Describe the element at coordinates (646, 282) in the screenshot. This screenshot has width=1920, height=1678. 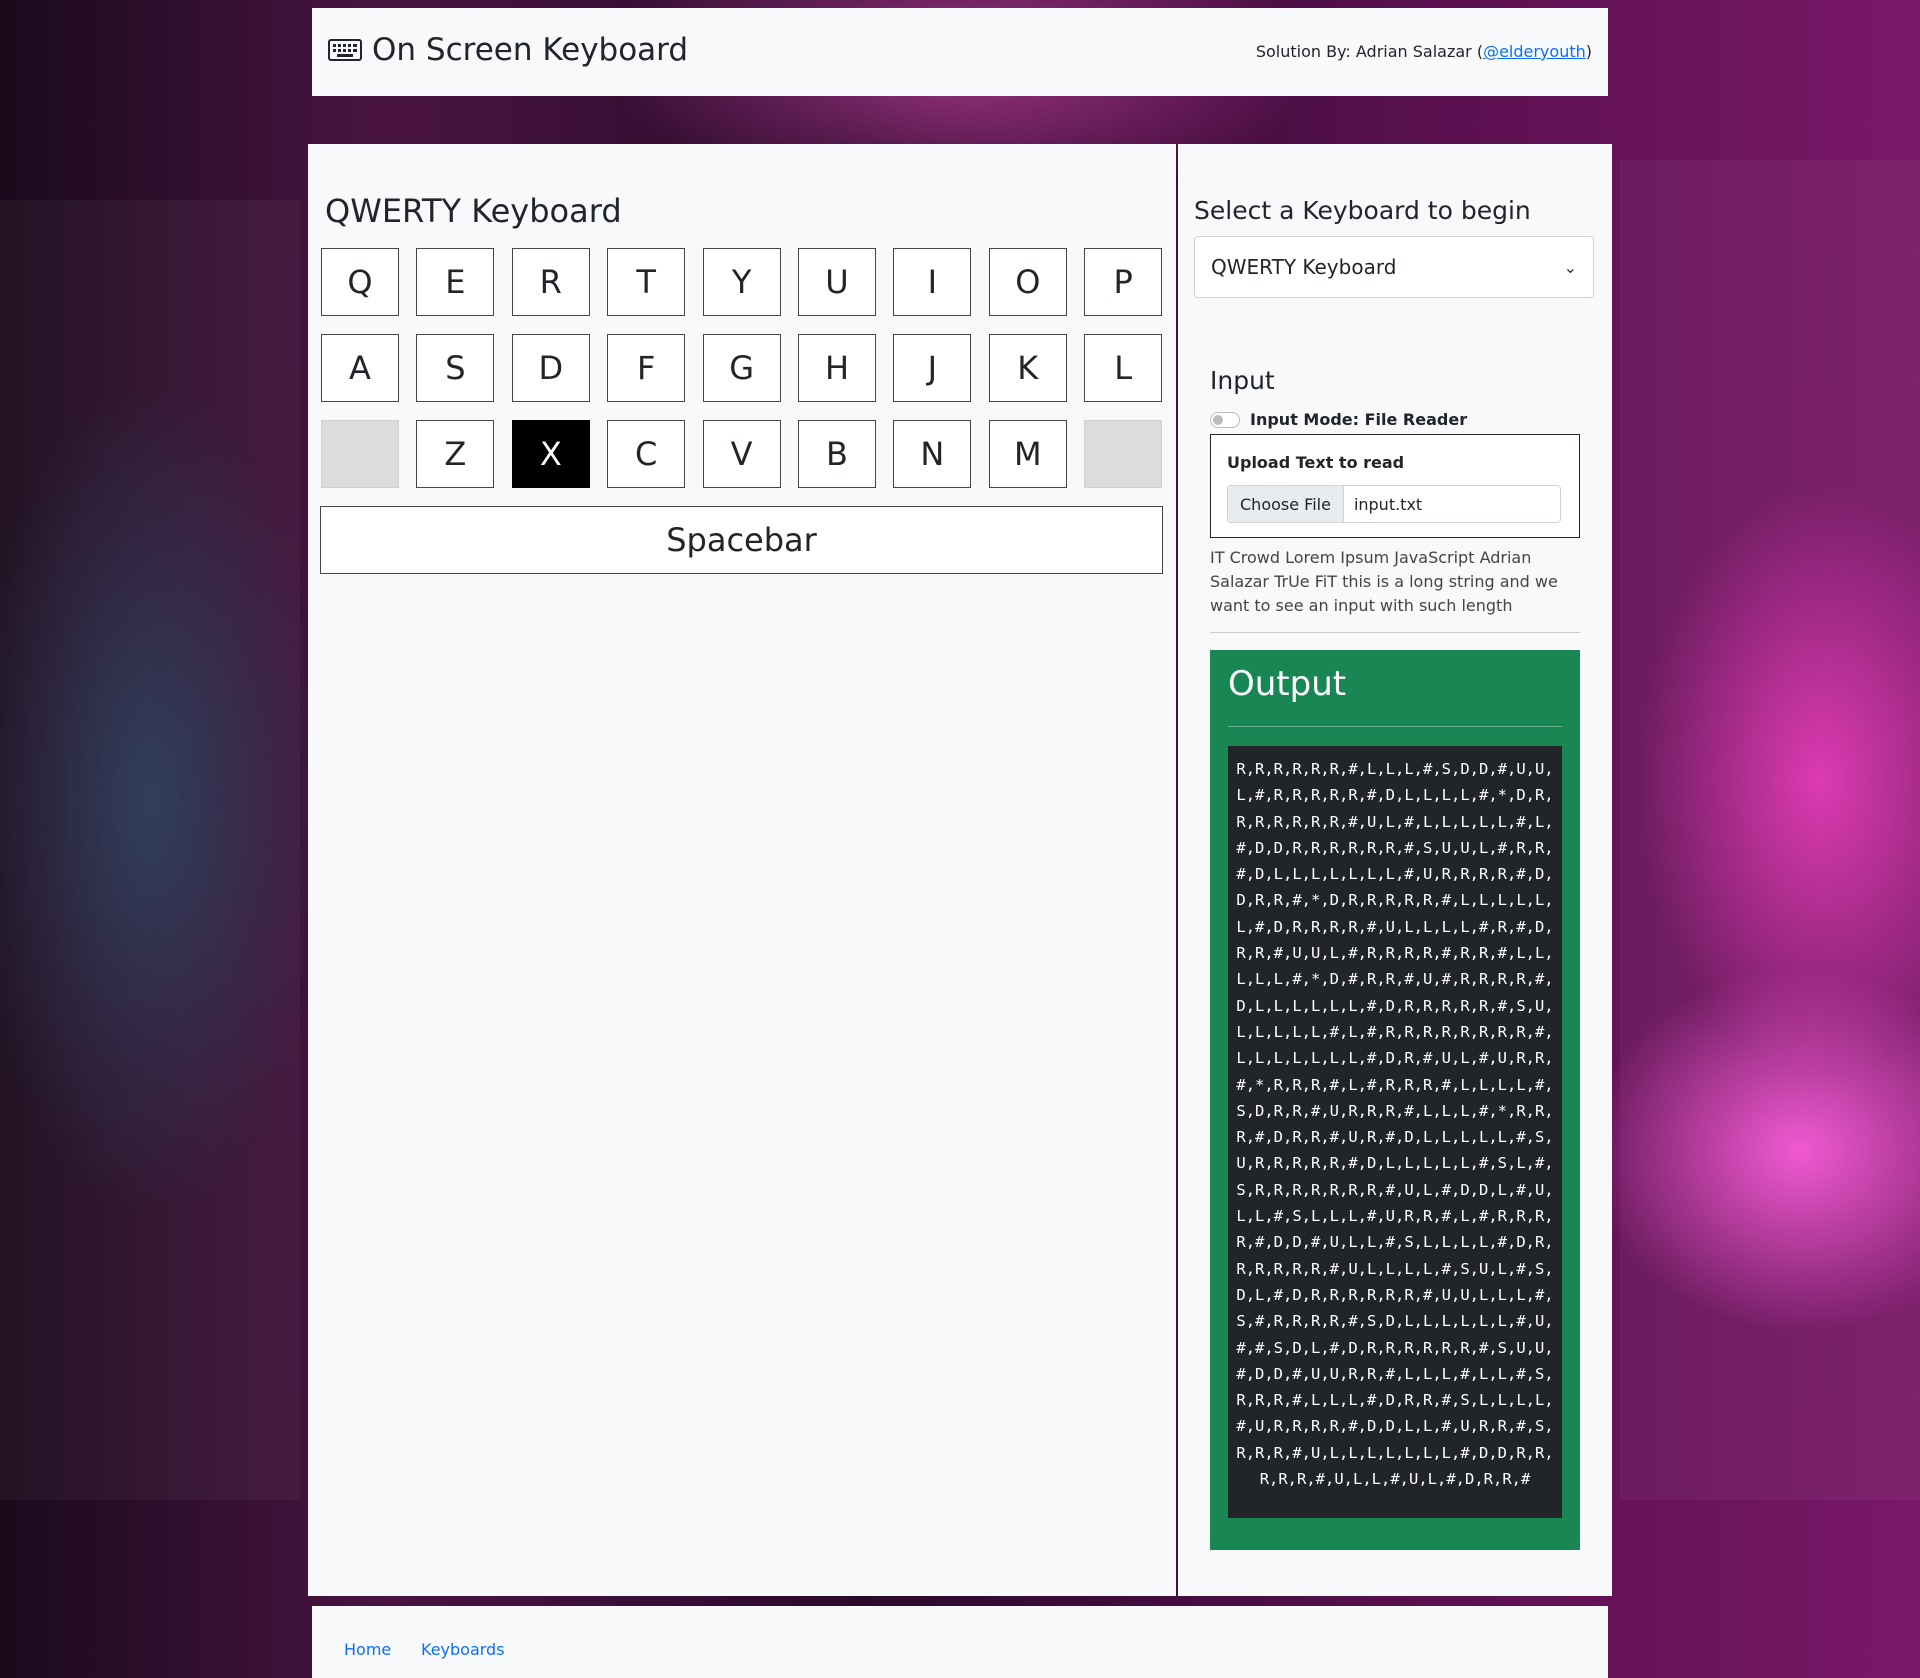
I see `key-t: T` at that location.